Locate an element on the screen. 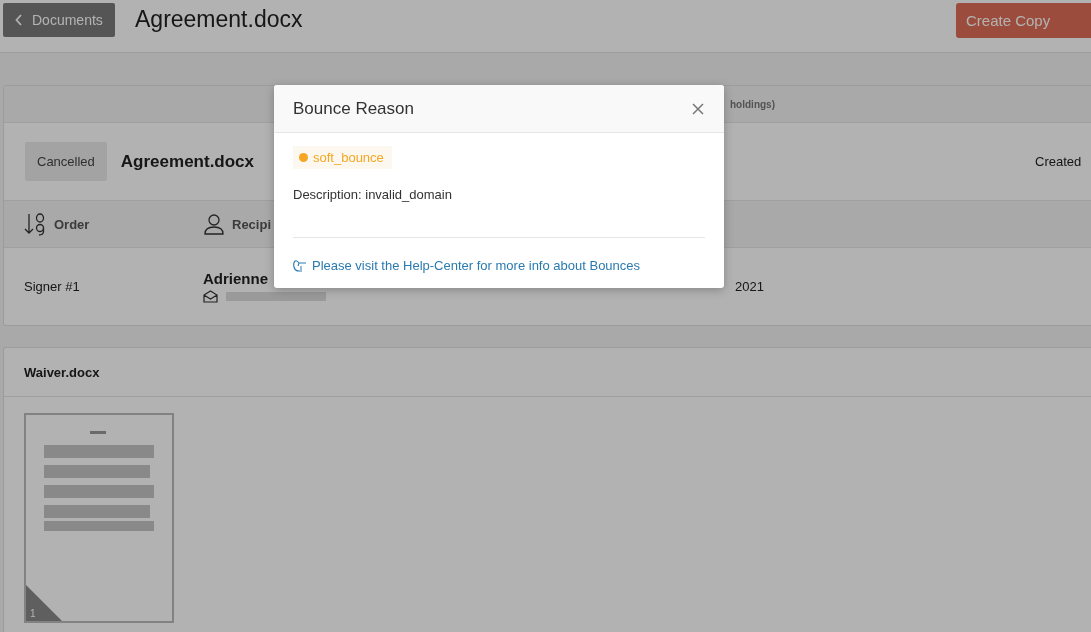 This screenshot has width=1091, height=632. page-thumbnail: 1 is located at coordinates (99, 518).